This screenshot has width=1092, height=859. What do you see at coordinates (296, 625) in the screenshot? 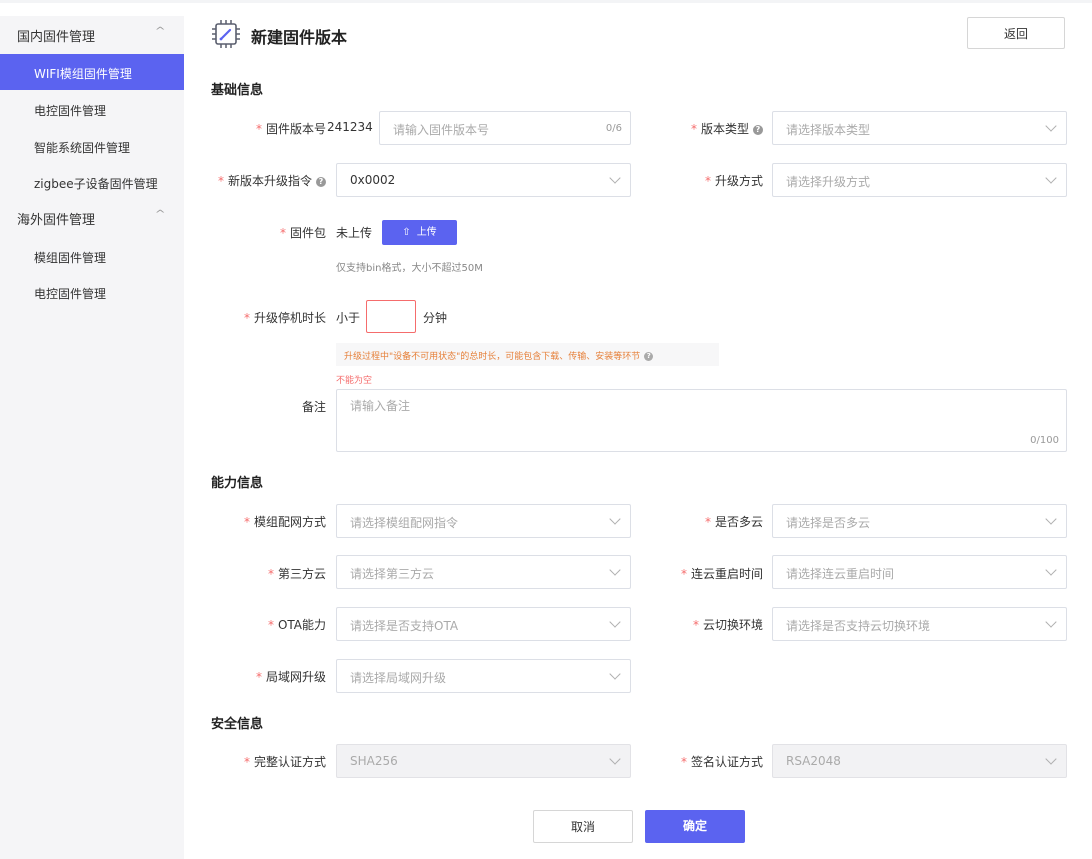
I see `ota-label: * OTA能力` at bounding box center [296, 625].